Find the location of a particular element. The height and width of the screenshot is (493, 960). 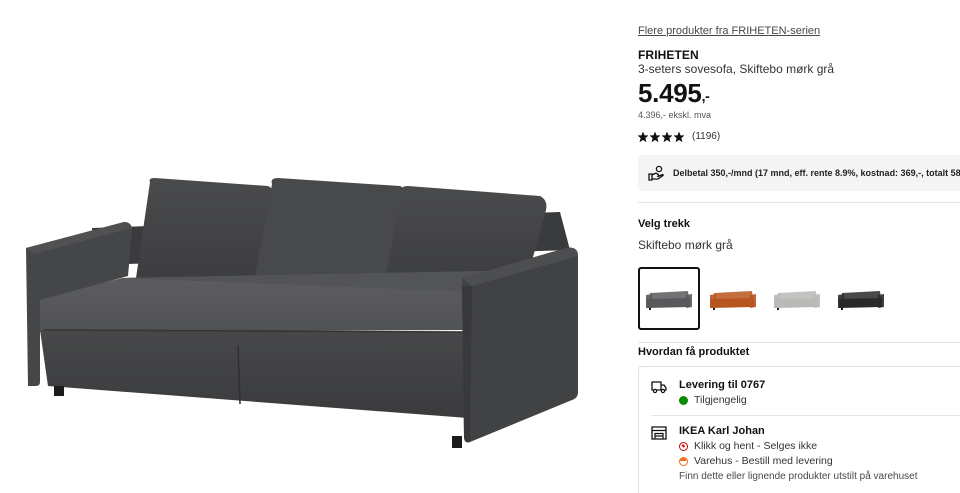

cover-heading: Velg trekk is located at coordinates (664, 224).